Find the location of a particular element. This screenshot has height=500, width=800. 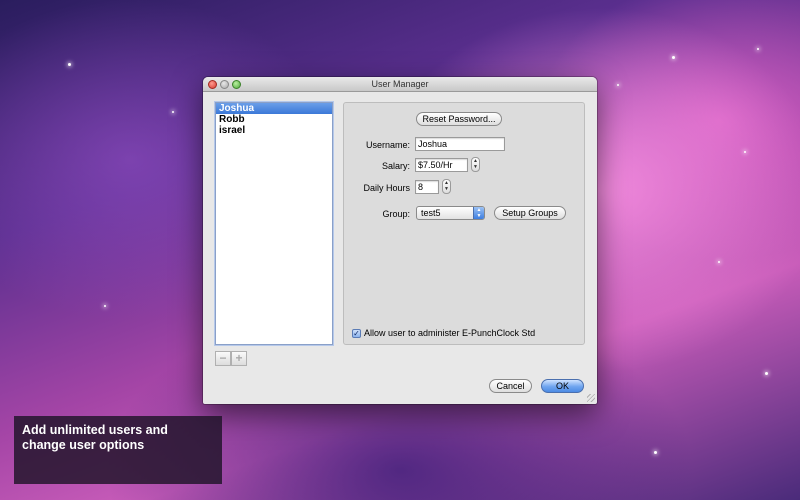

minimize-window-button is located at coordinates (224, 84).